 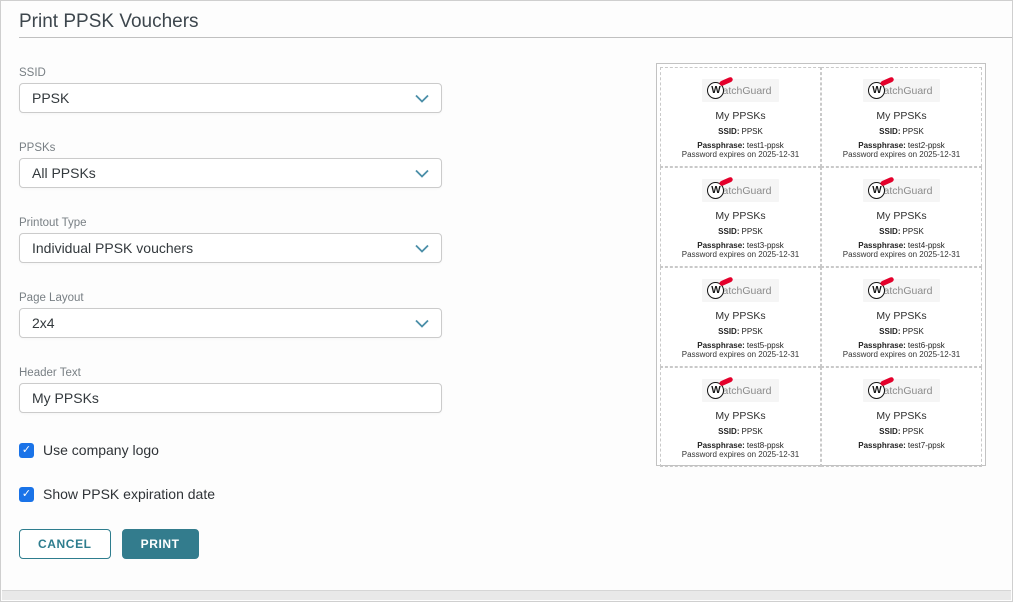 I want to click on header-text-input, so click(x=230, y=398).